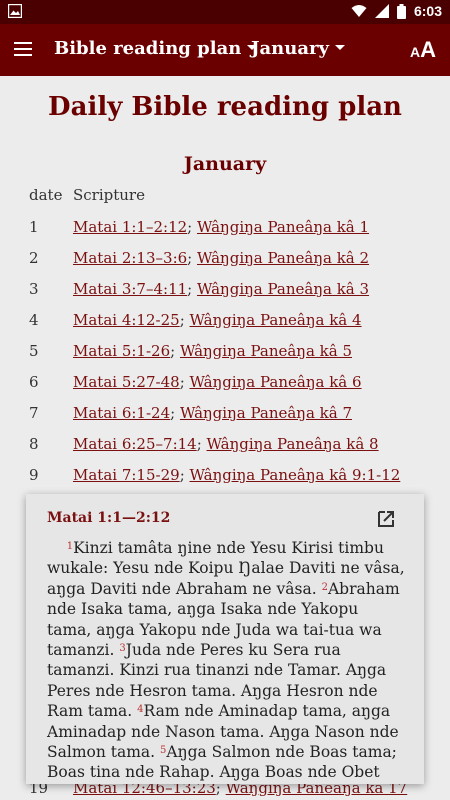 This screenshot has width=450, height=800. I want to click on day-number: 9, so click(34, 475).